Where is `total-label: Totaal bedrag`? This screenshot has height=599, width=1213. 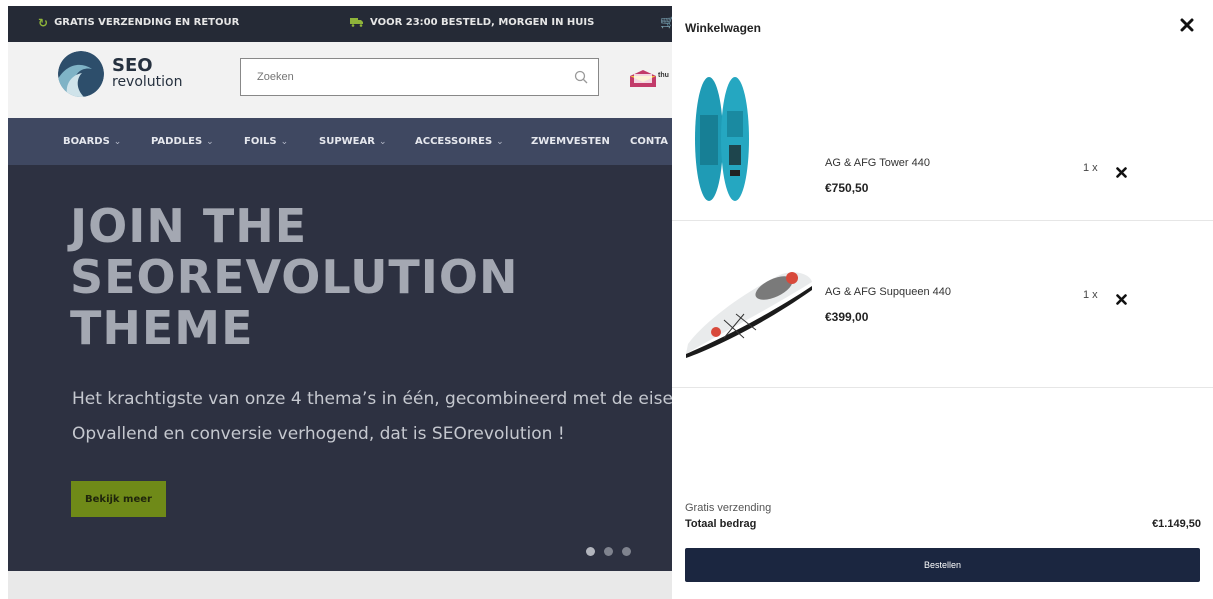
total-label: Totaal bedrag is located at coordinates (721, 524).